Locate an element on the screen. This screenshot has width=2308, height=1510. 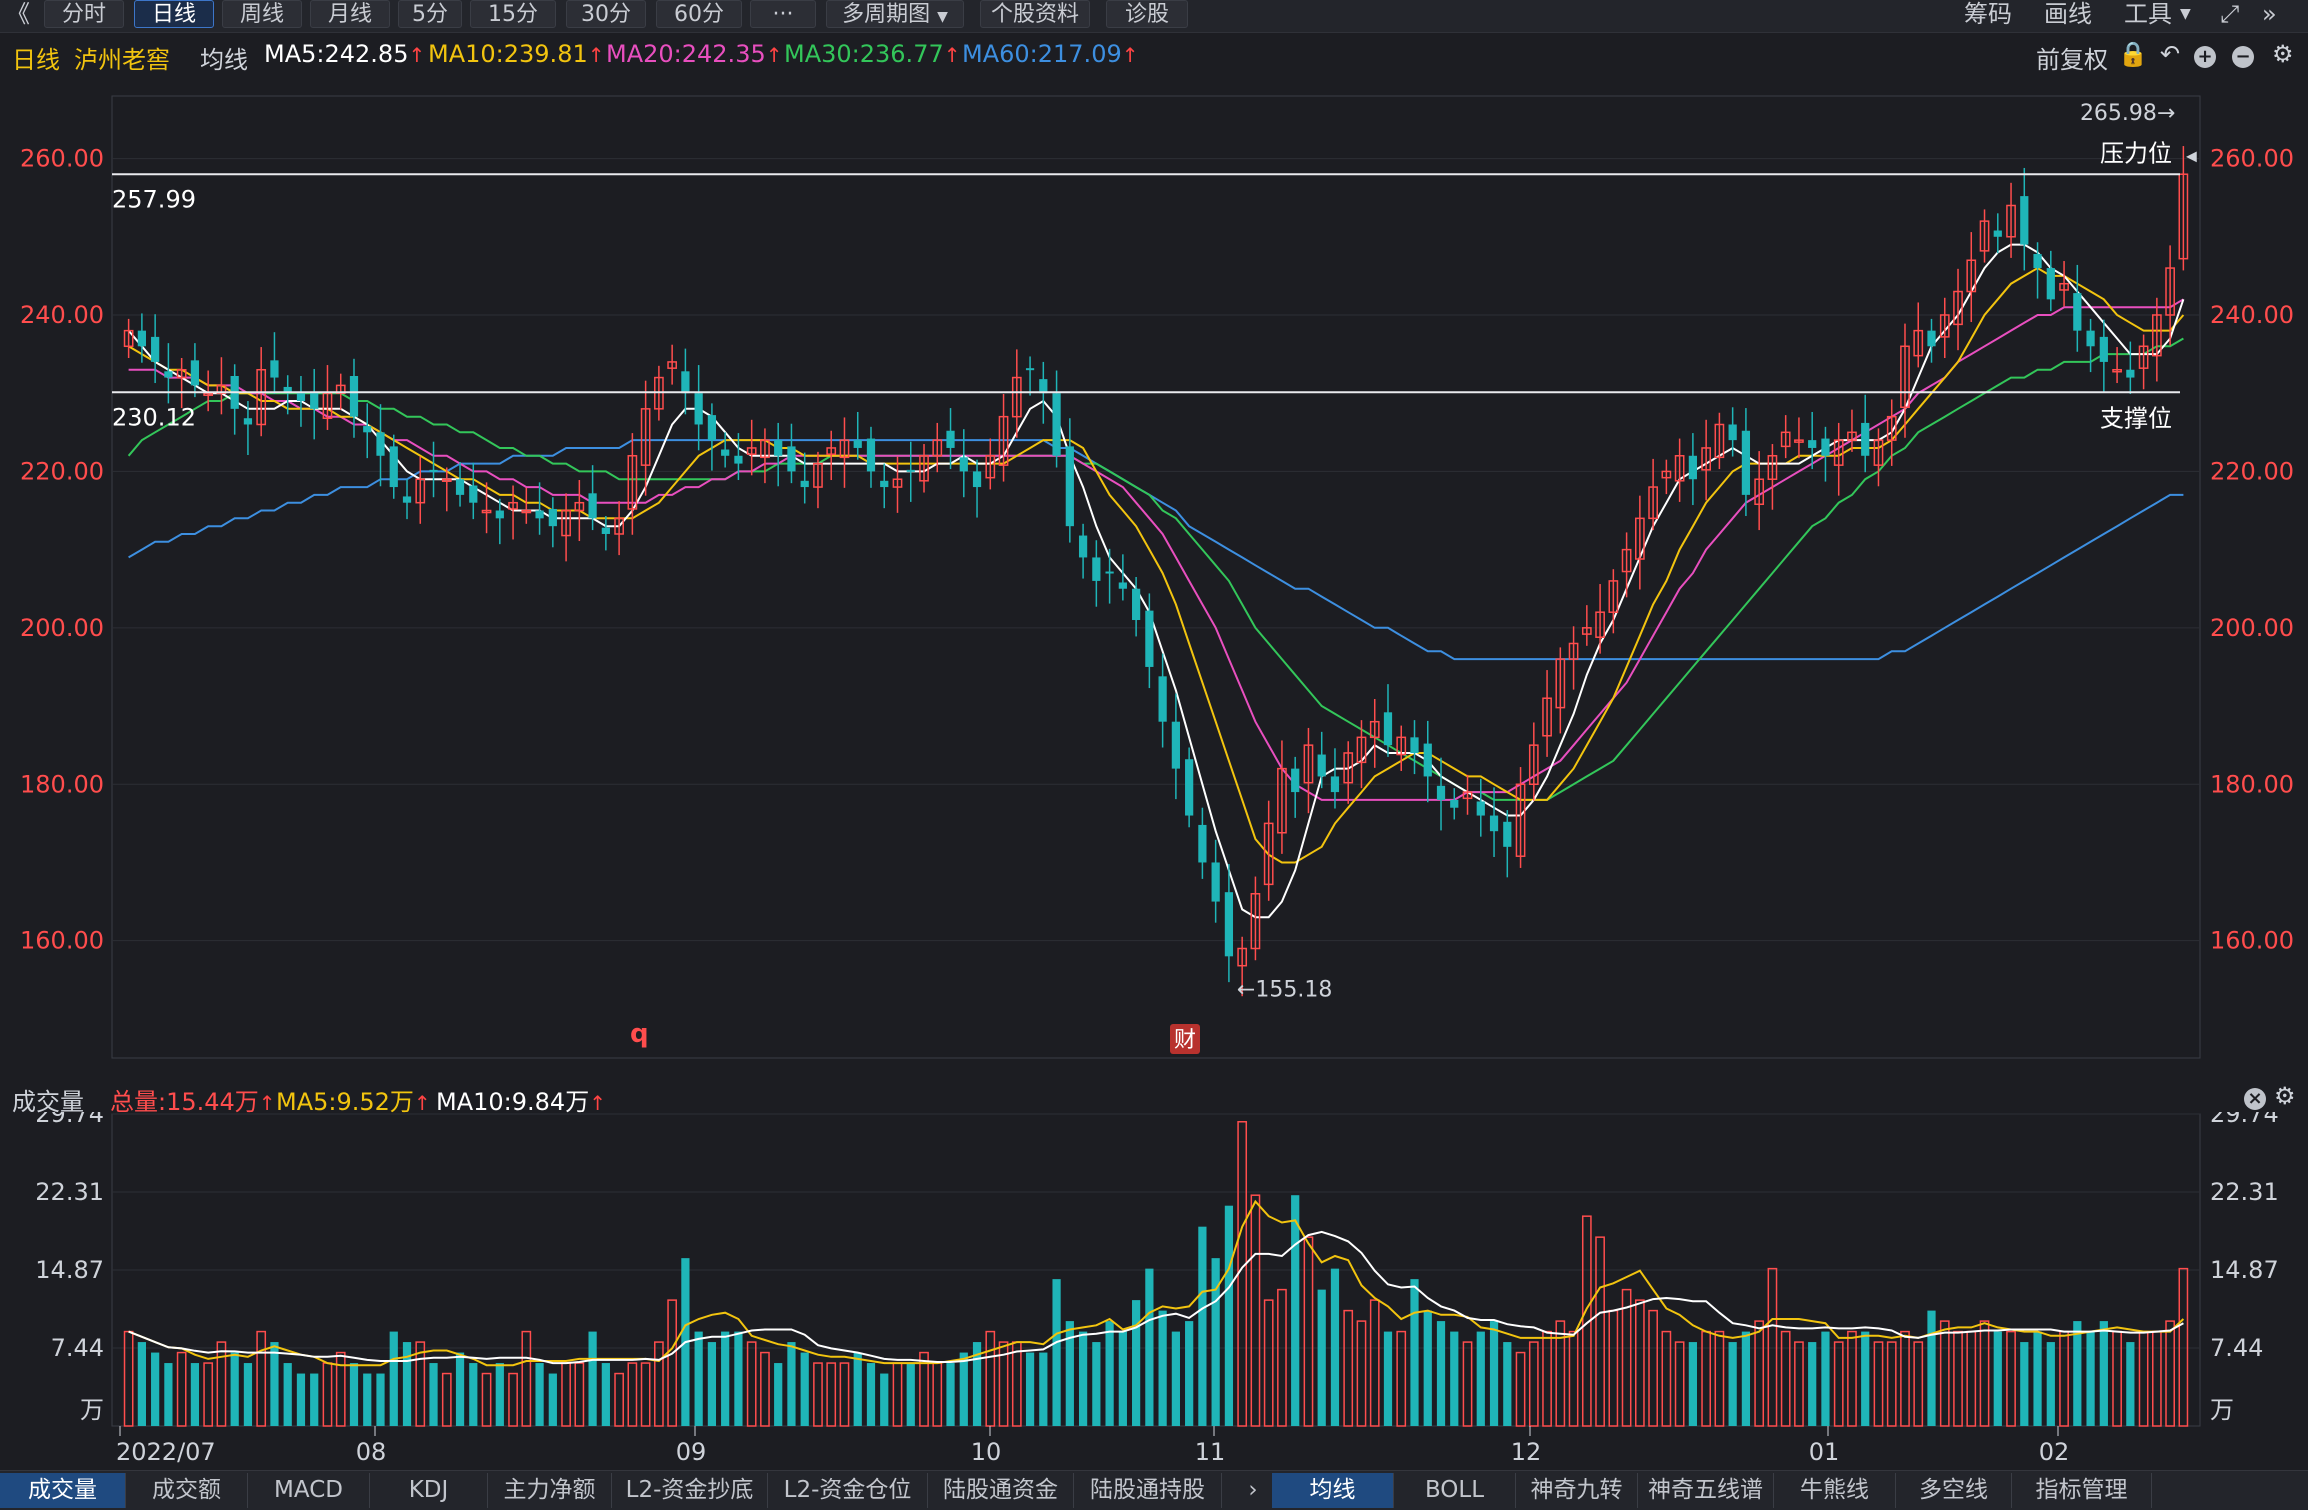
volume-ma5-line is located at coordinates (1156, 1283).